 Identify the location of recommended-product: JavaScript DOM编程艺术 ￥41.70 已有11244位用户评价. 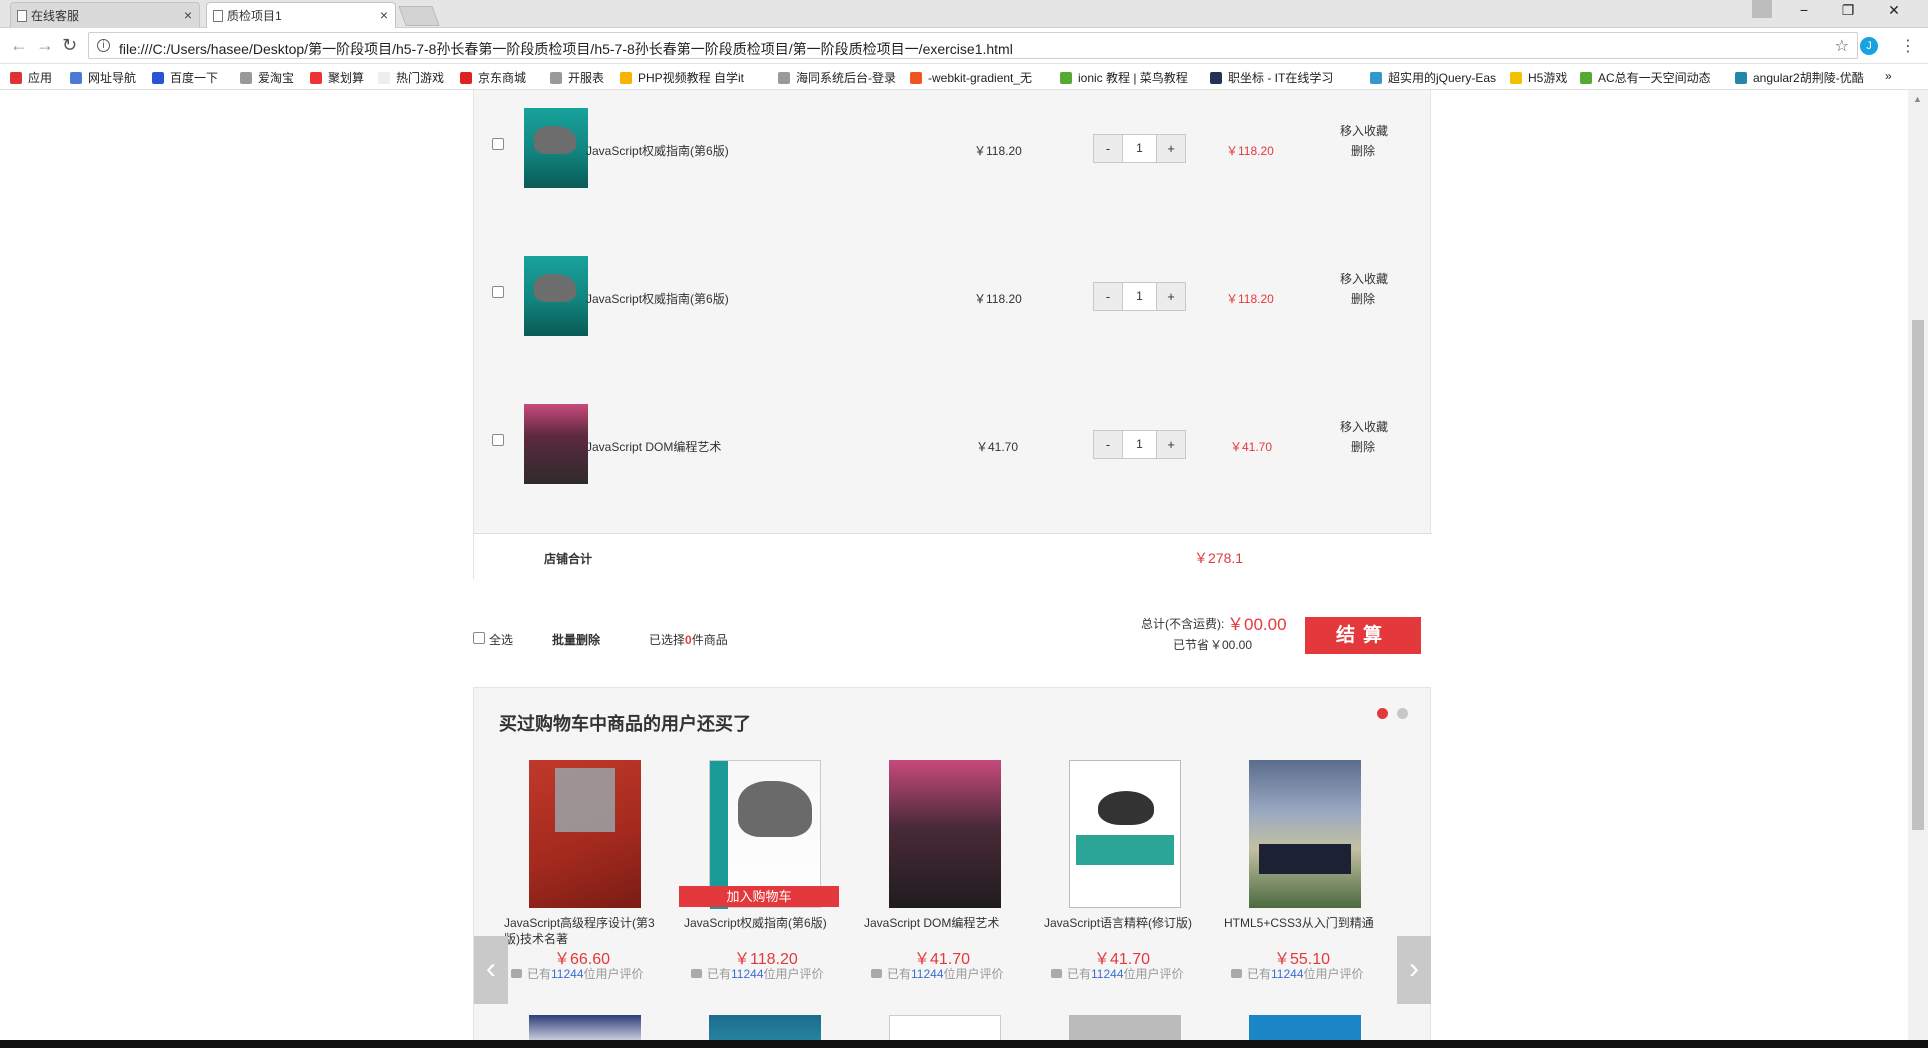
(939, 875).